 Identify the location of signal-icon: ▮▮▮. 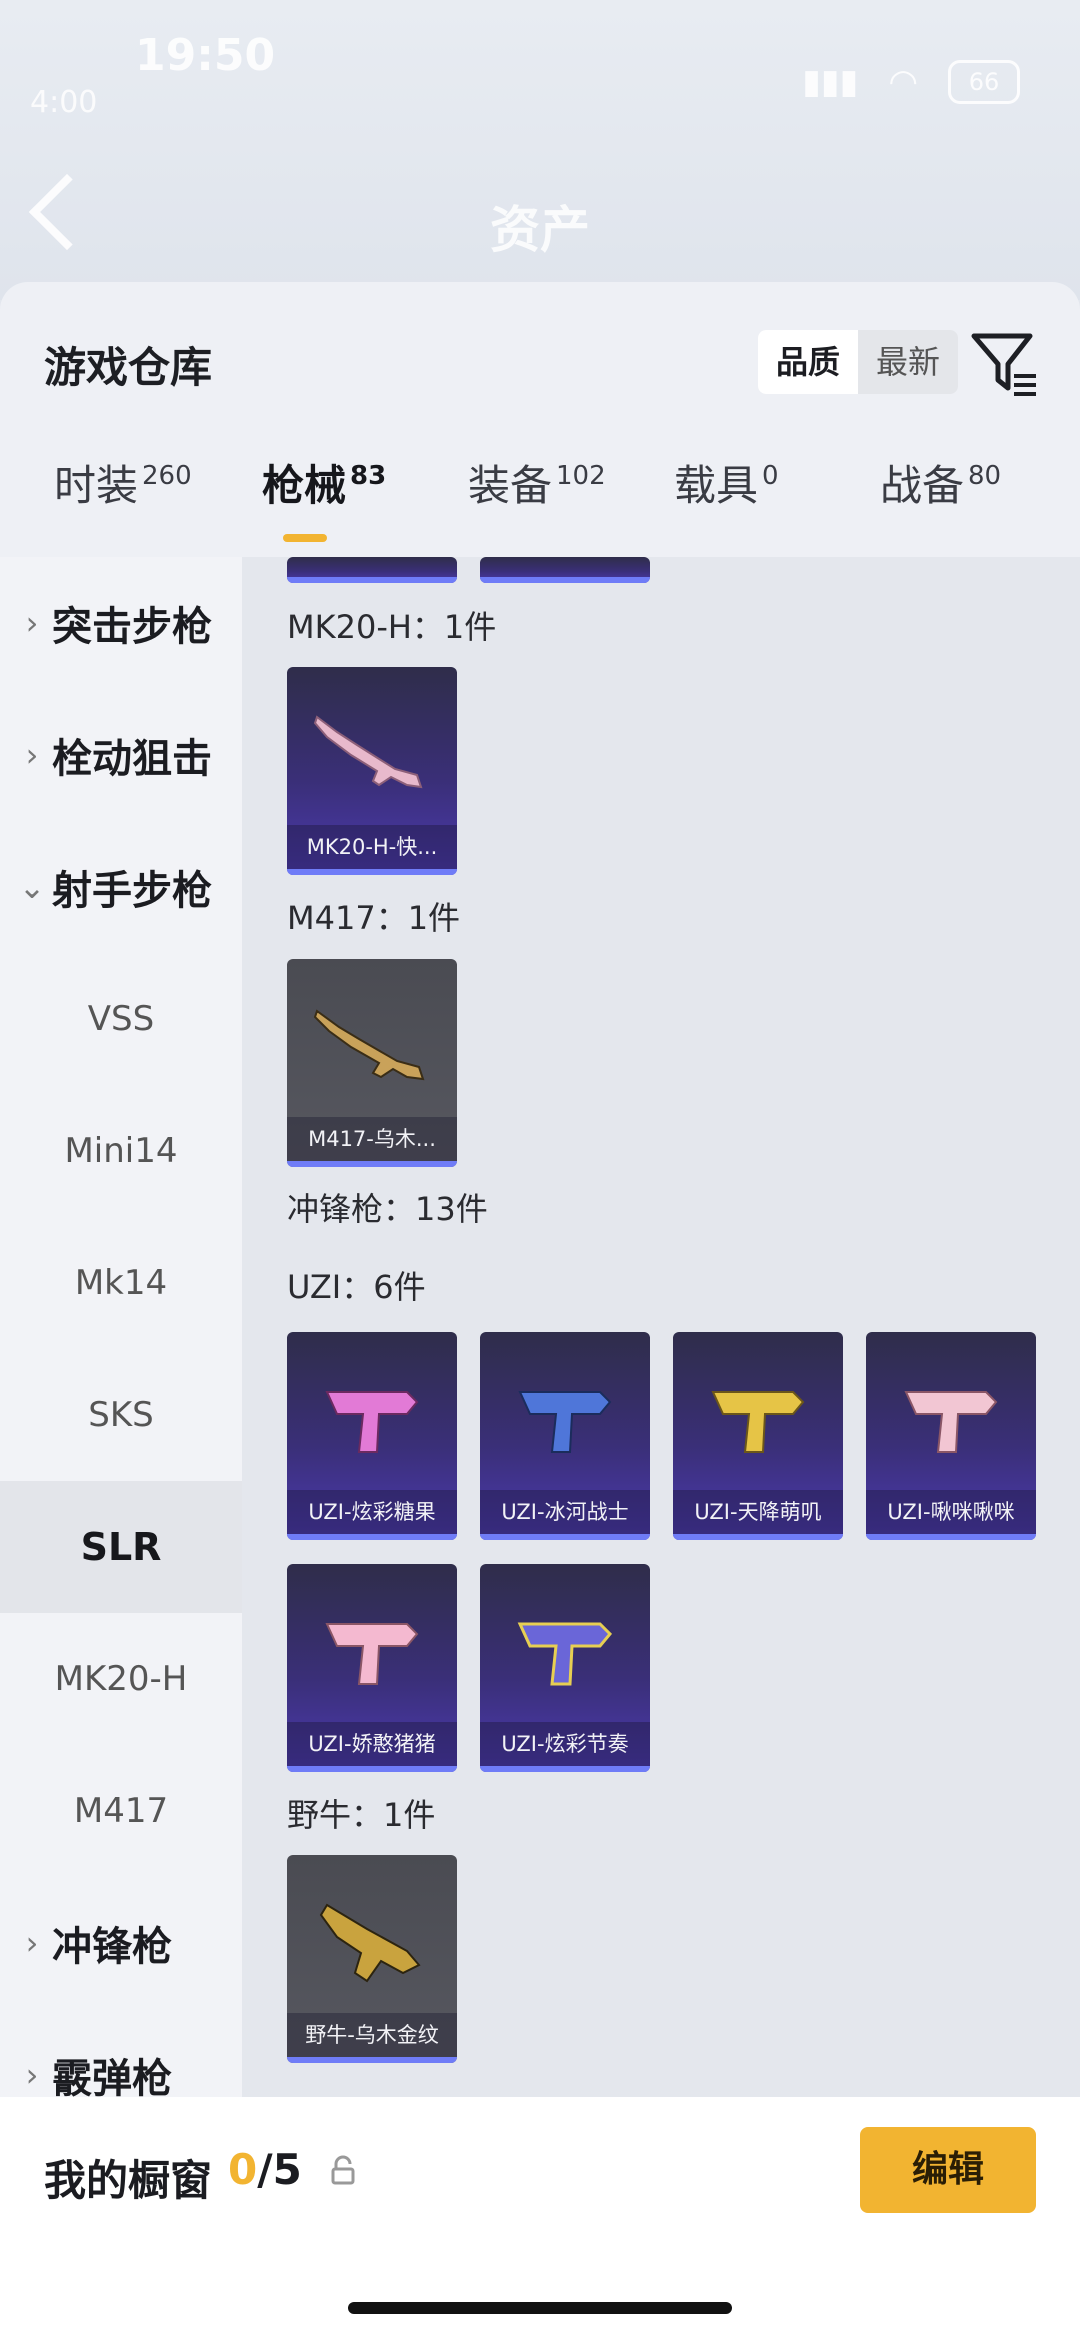
(830, 82).